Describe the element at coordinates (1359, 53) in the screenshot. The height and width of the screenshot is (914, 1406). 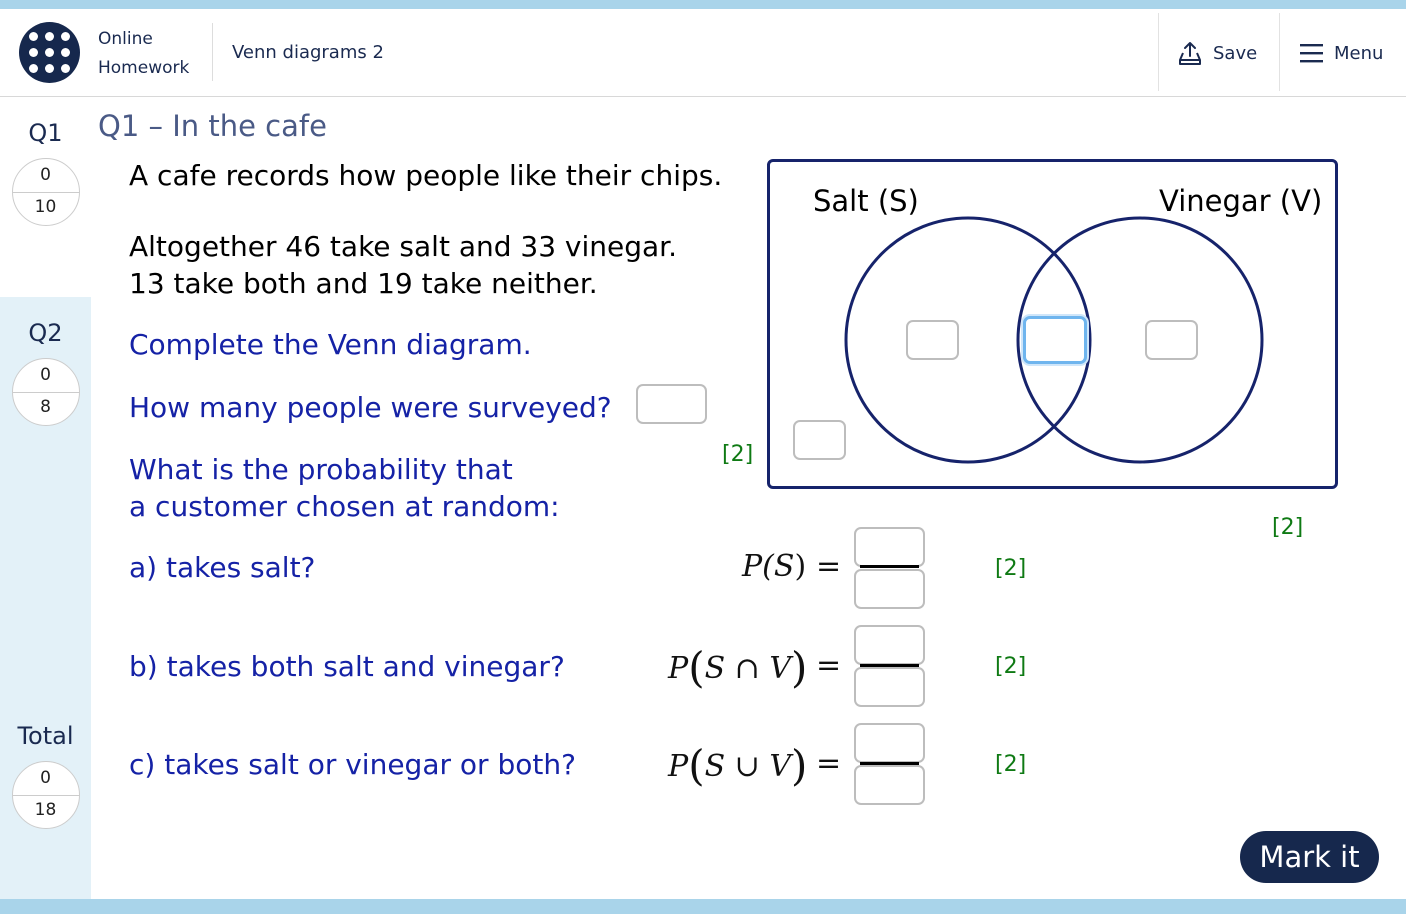
I see `menu-label: Menu` at that location.